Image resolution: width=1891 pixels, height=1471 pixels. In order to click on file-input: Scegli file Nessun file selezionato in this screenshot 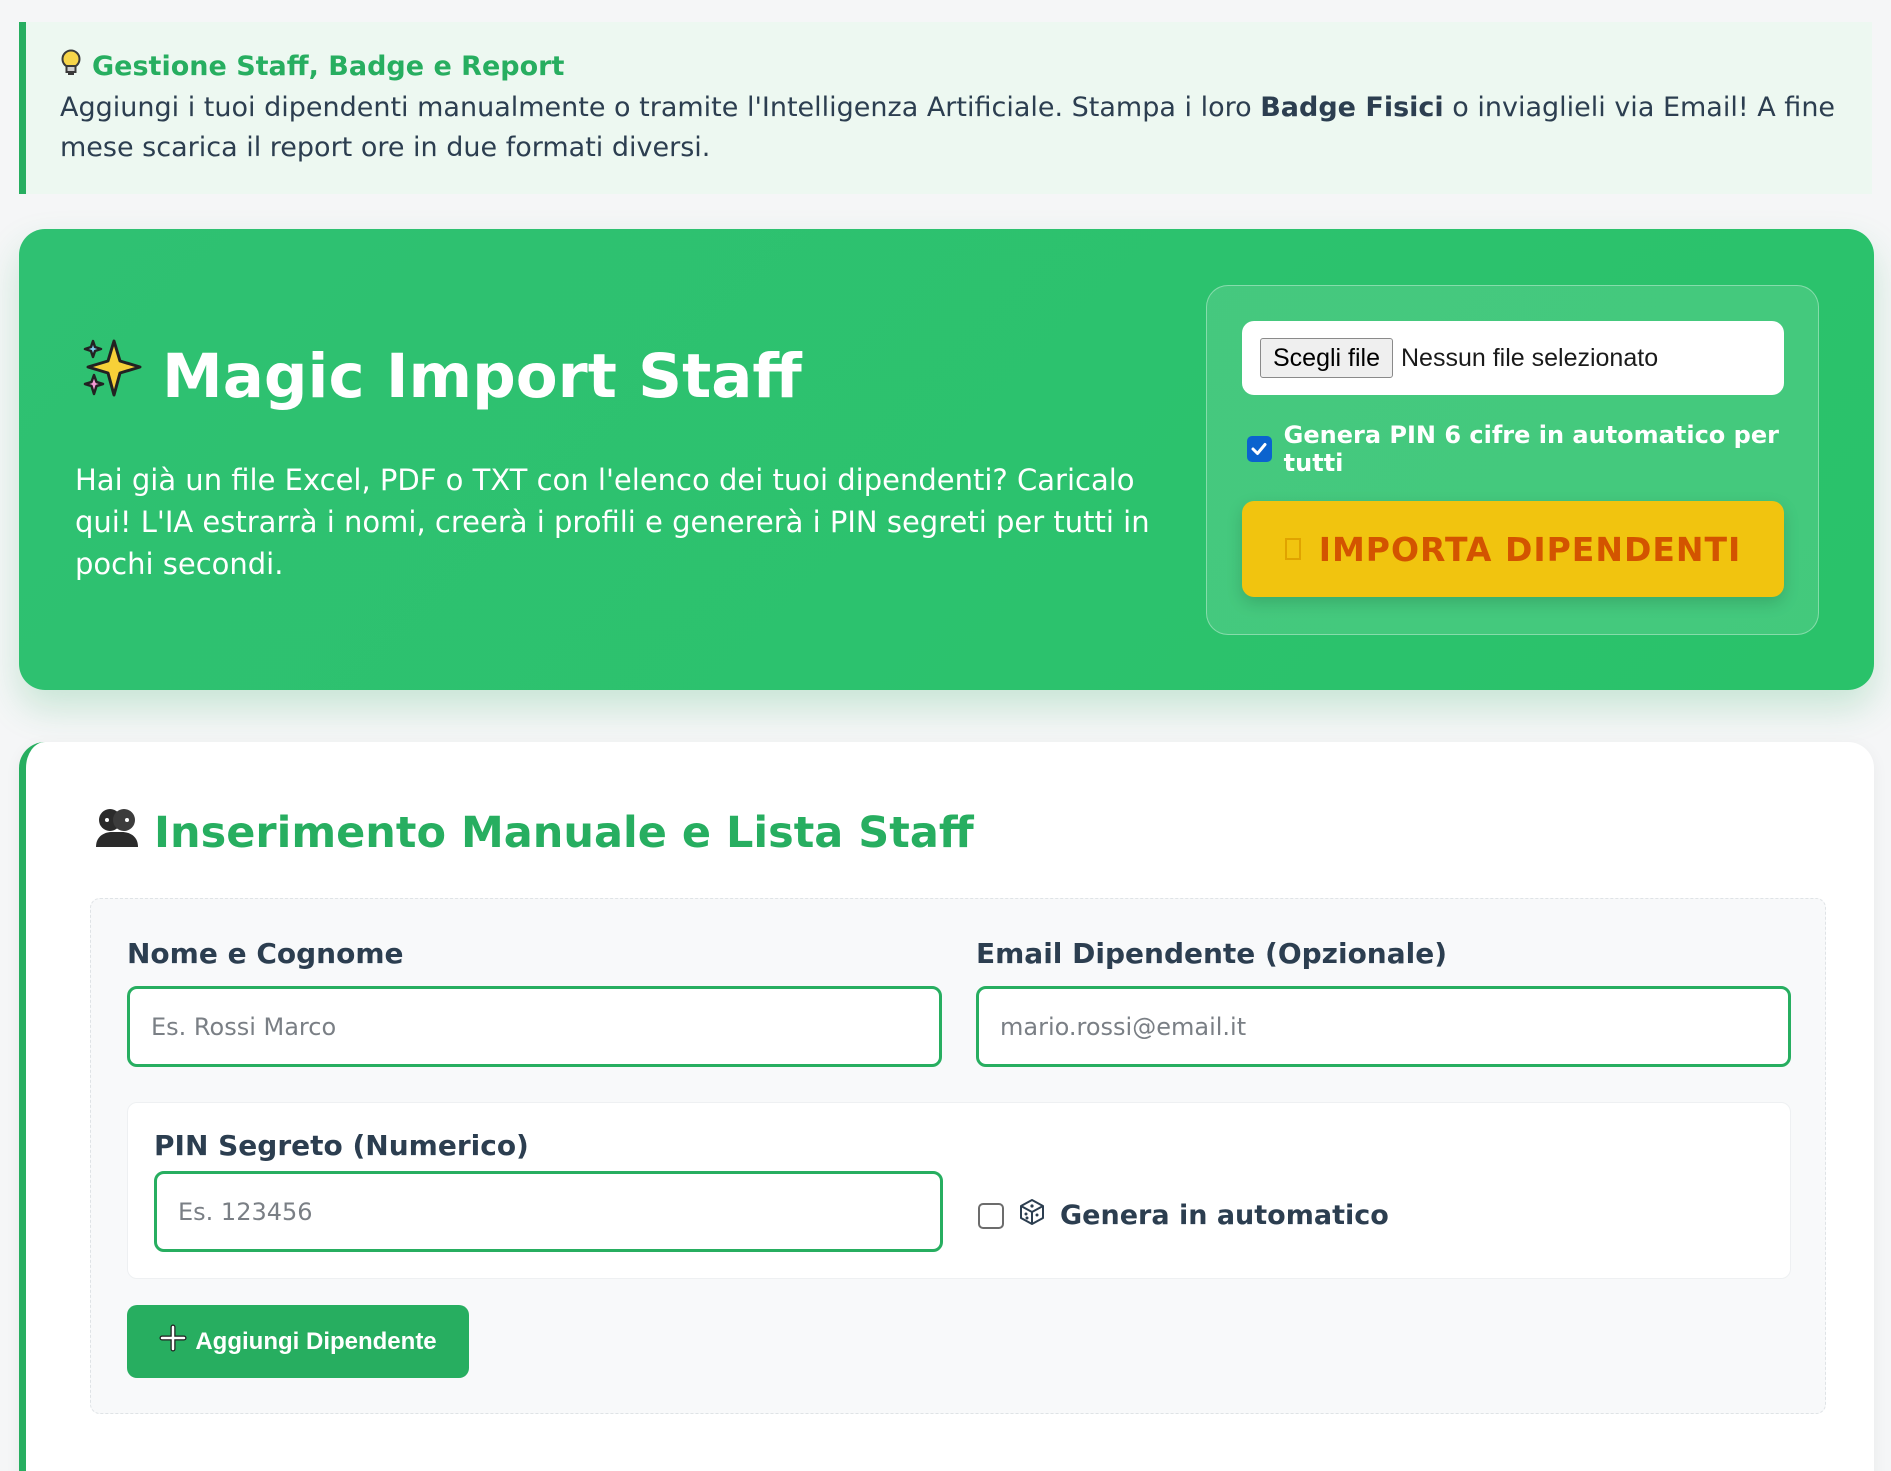, I will do `click(1513, 358)`.